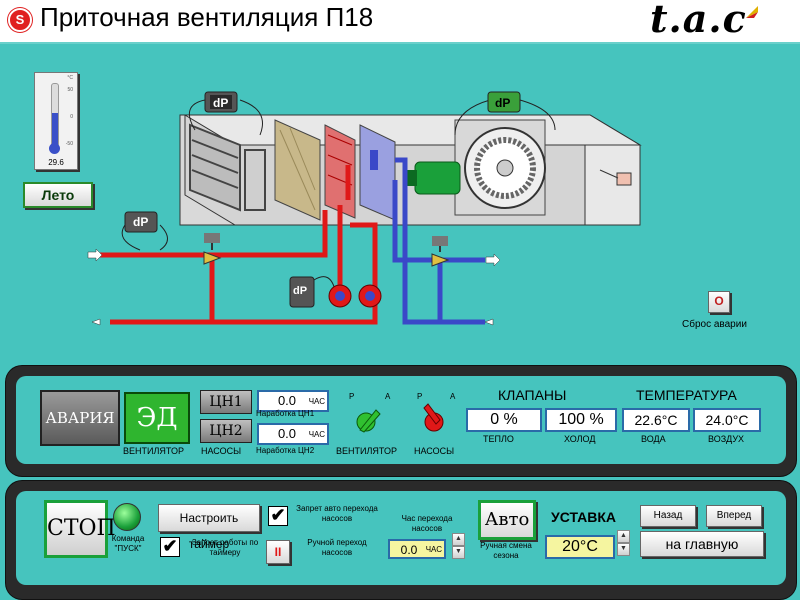 The image size is (800, 600). I want to click on home-button: на главную, so click(702, 544).